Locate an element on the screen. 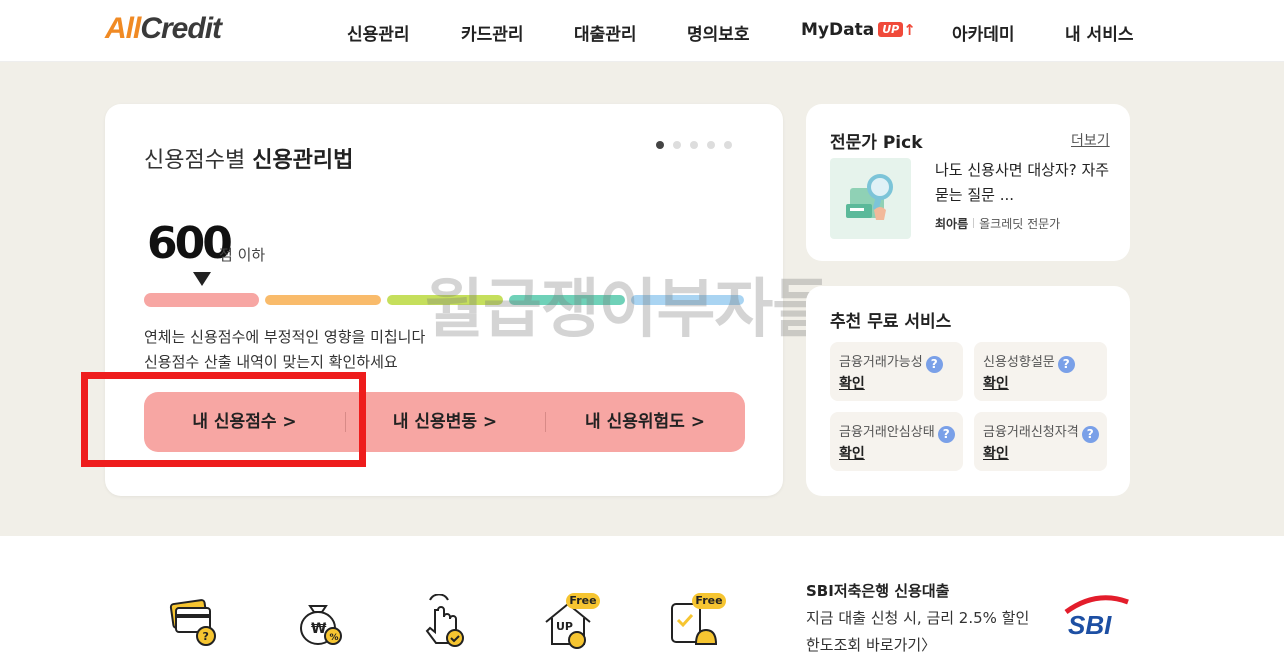  more-link: 더보기 is located at coordinates (1090, 140).